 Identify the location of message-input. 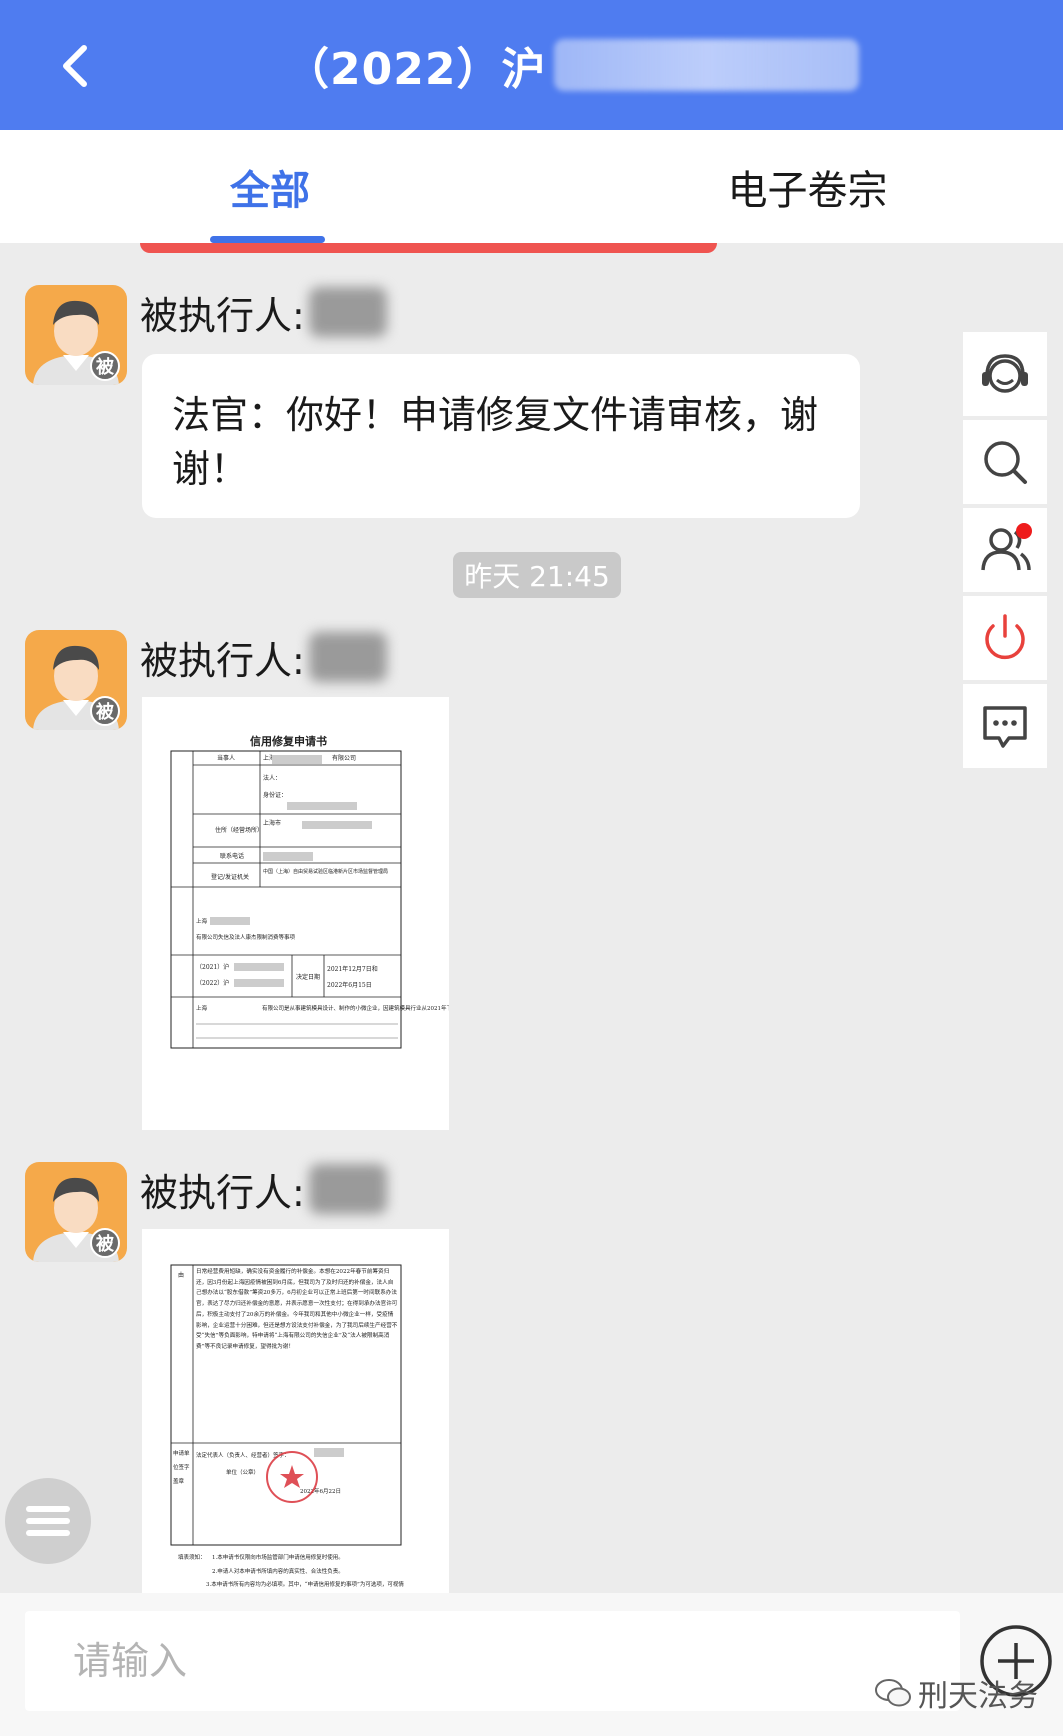
(516, 1661).